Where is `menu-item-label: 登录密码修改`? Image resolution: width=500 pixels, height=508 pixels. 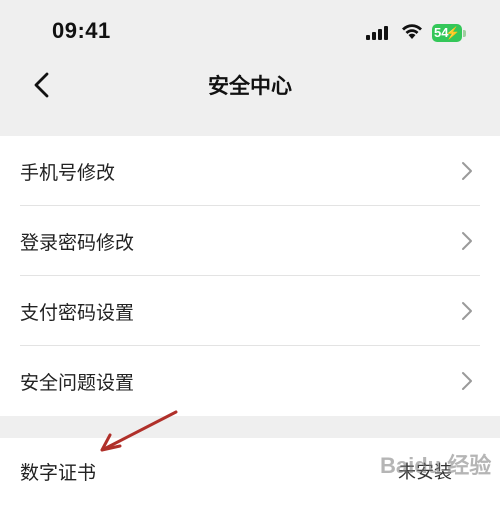
menu-item-label: 登录密码修改 is located at coordinates (77, 243).